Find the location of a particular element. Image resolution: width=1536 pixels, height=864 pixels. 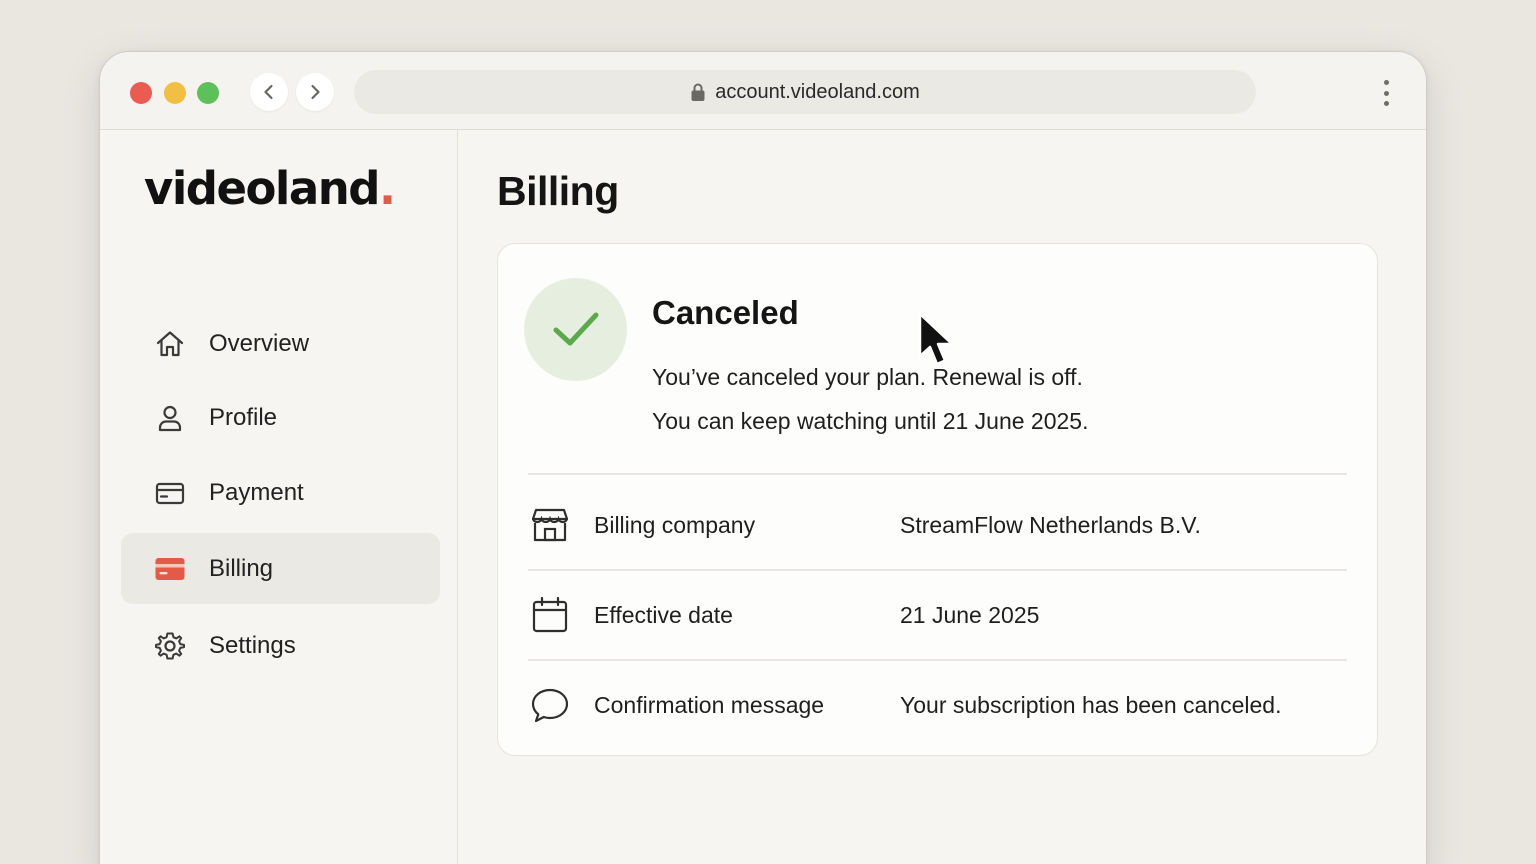

chevron-left-icon is located at coordinates (268, 92).